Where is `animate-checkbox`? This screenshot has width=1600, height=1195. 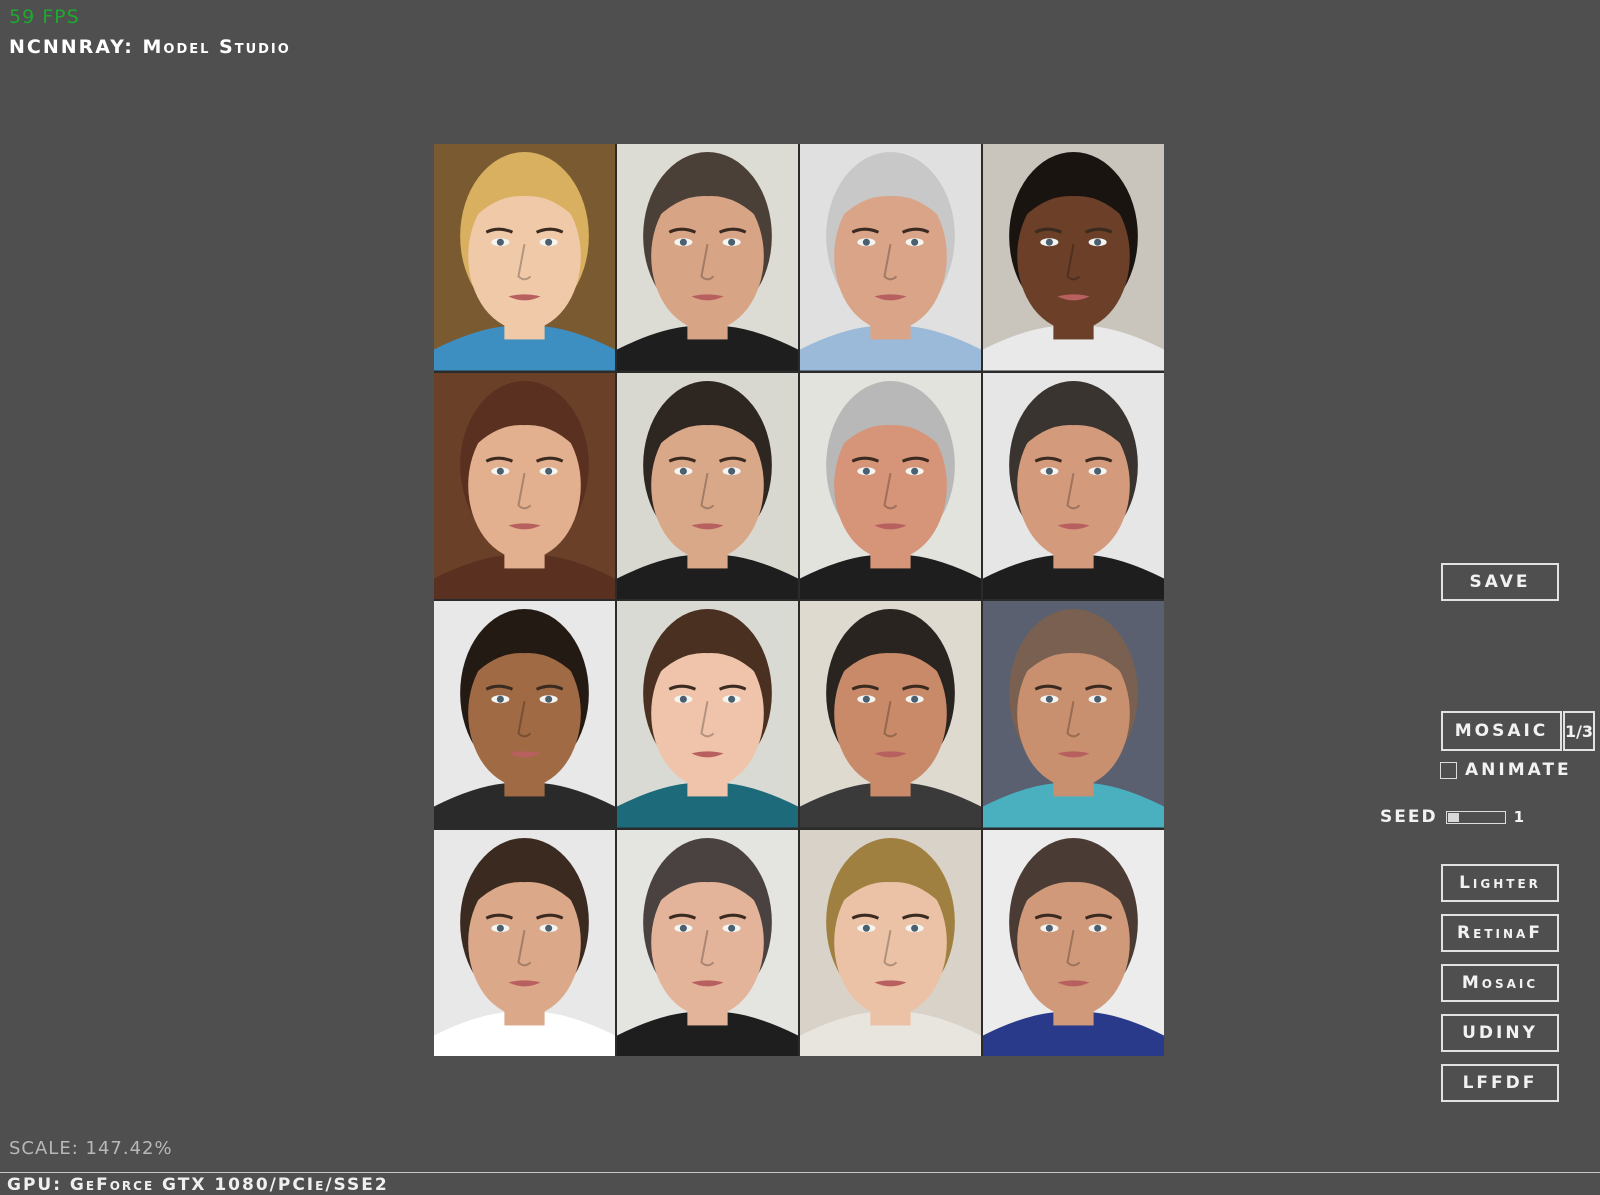 animate-checkbox is located at coordinates (1448, 770).